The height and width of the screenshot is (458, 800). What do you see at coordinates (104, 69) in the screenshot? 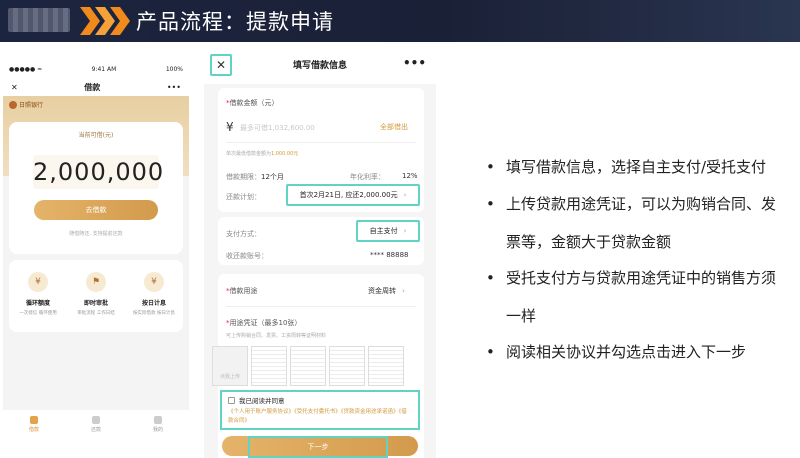
I see `status-time: 9:41 AM` at bounding box center [104, 69].